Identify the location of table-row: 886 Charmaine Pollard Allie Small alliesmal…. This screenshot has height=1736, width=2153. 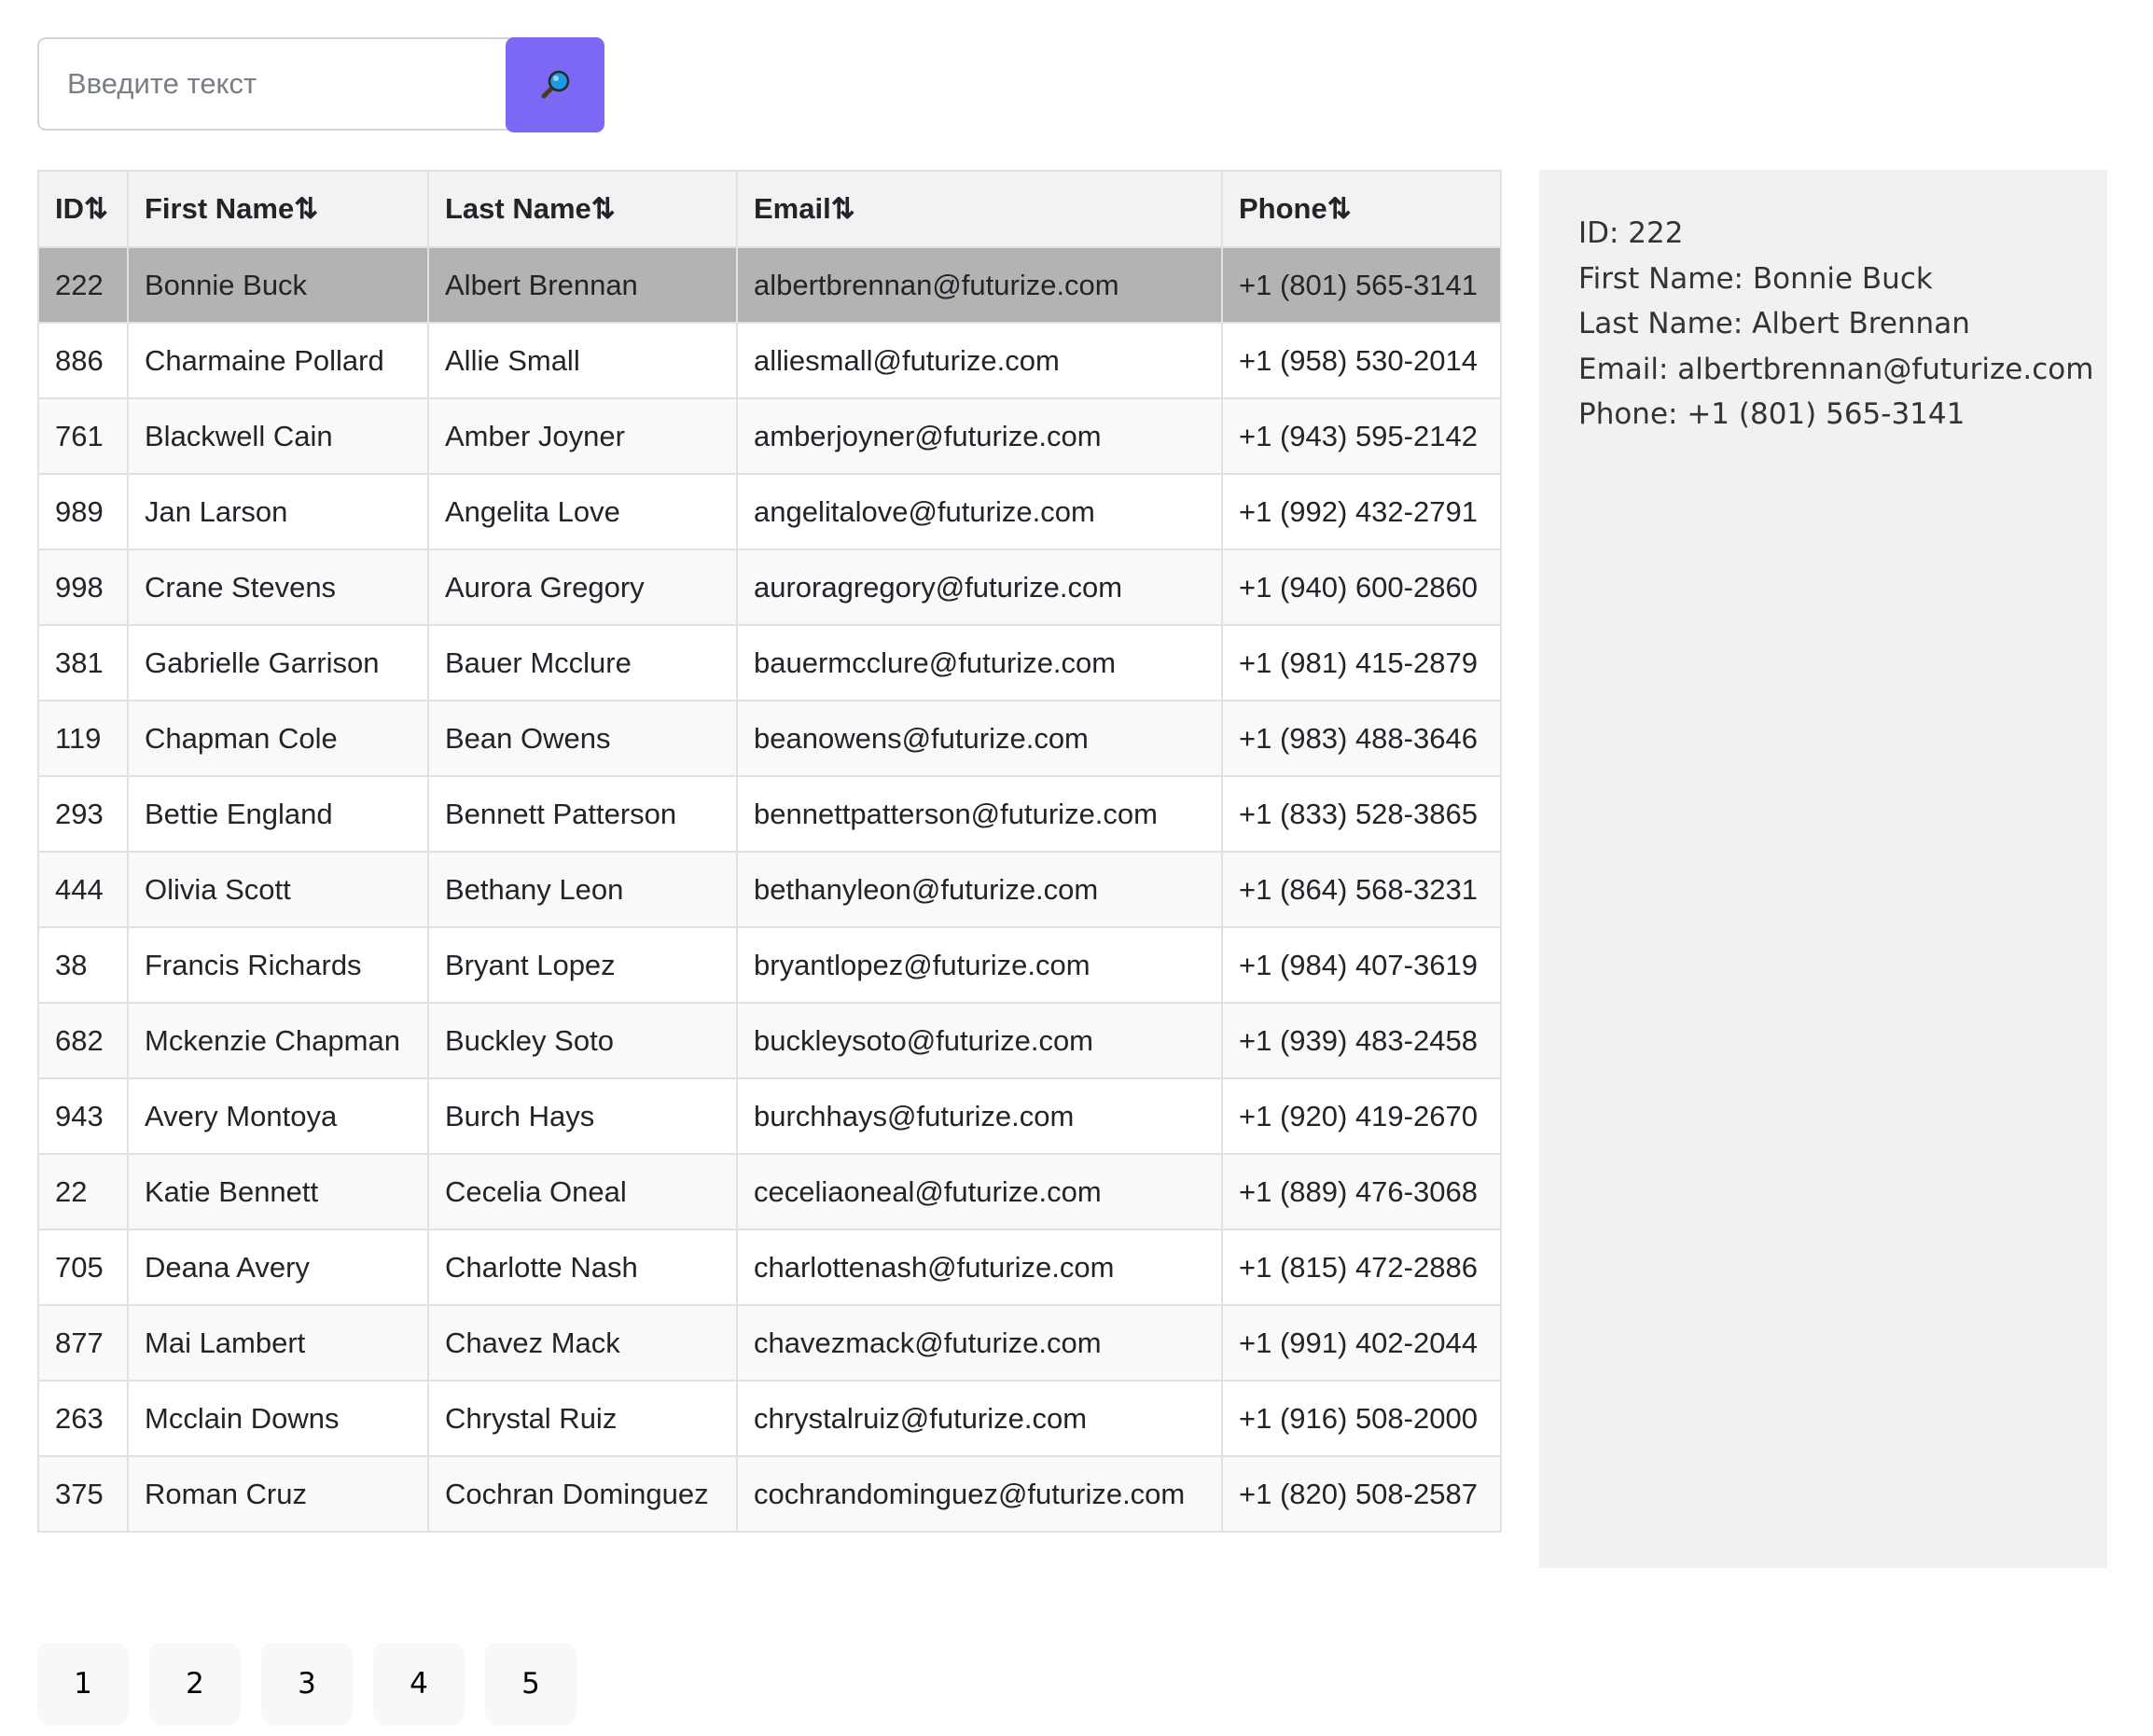
(770, 360).